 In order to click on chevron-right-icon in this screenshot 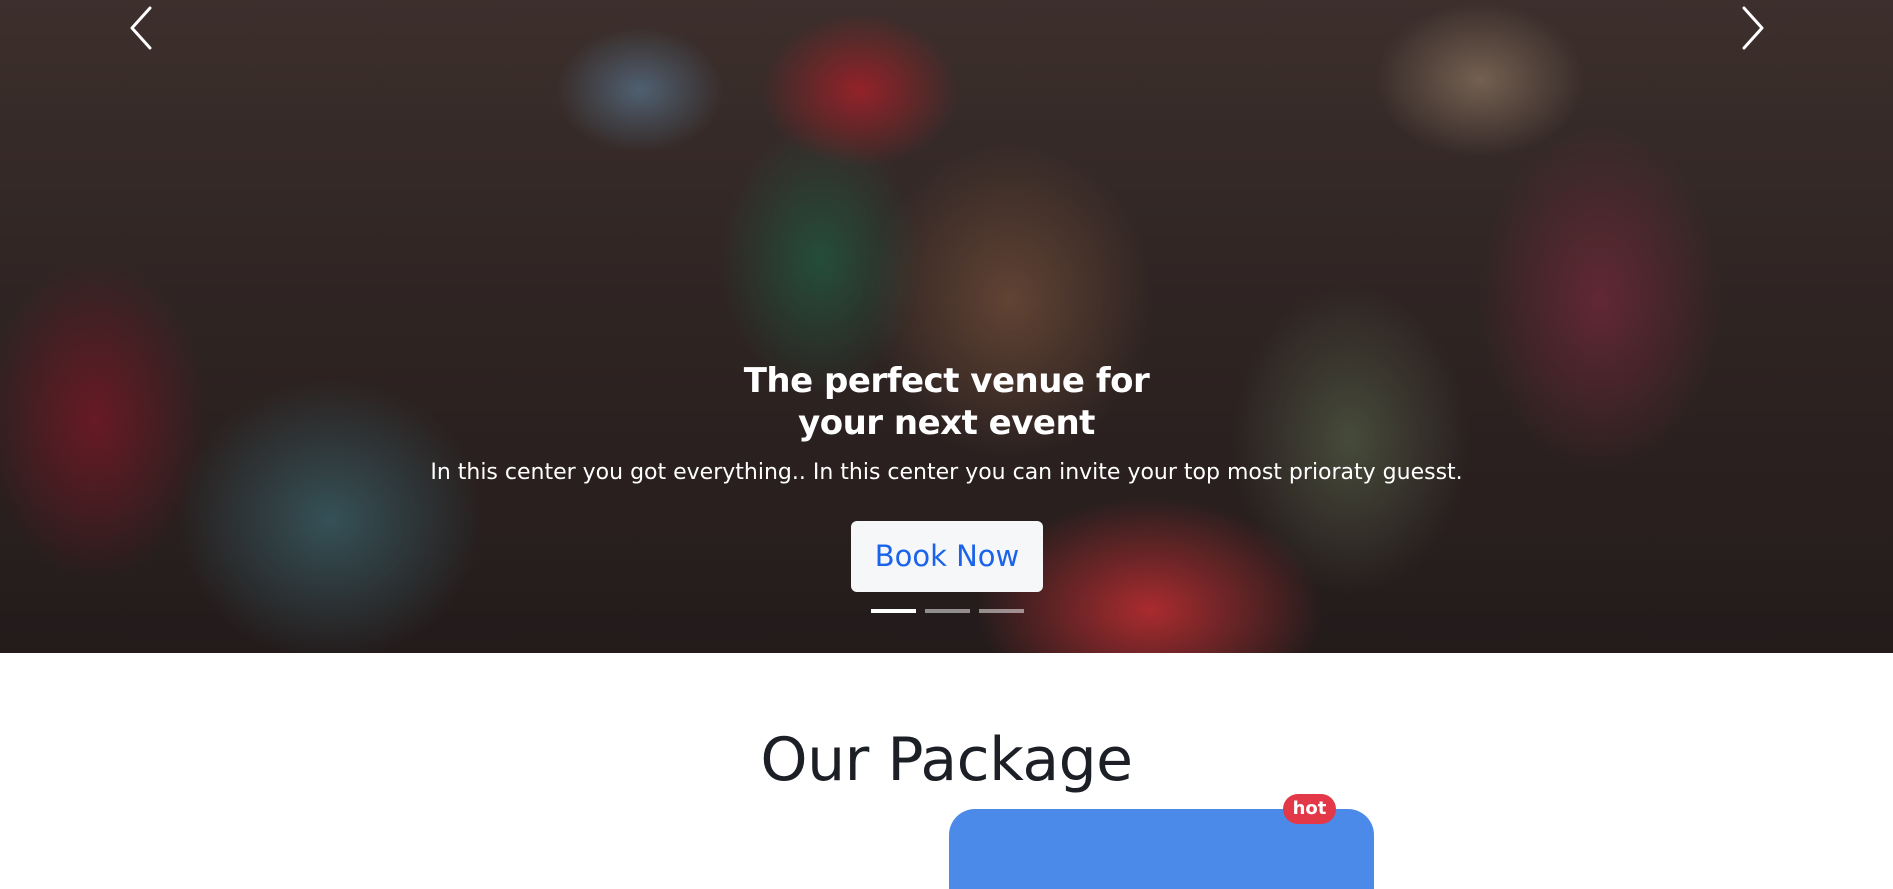, I will do `click(1753, 28)`.